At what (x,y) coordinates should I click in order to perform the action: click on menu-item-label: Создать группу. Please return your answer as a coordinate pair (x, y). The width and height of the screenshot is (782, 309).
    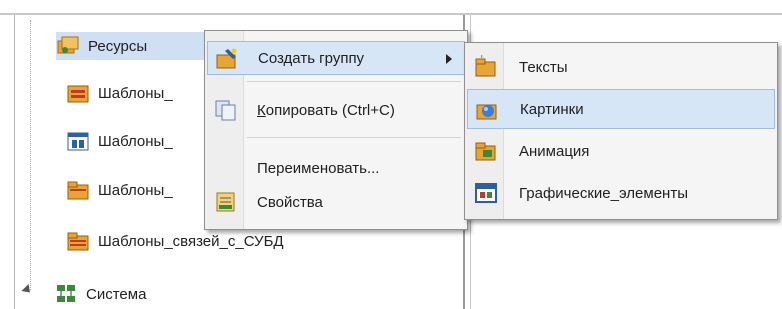
    Looking at the image, I should click on (311, 58).